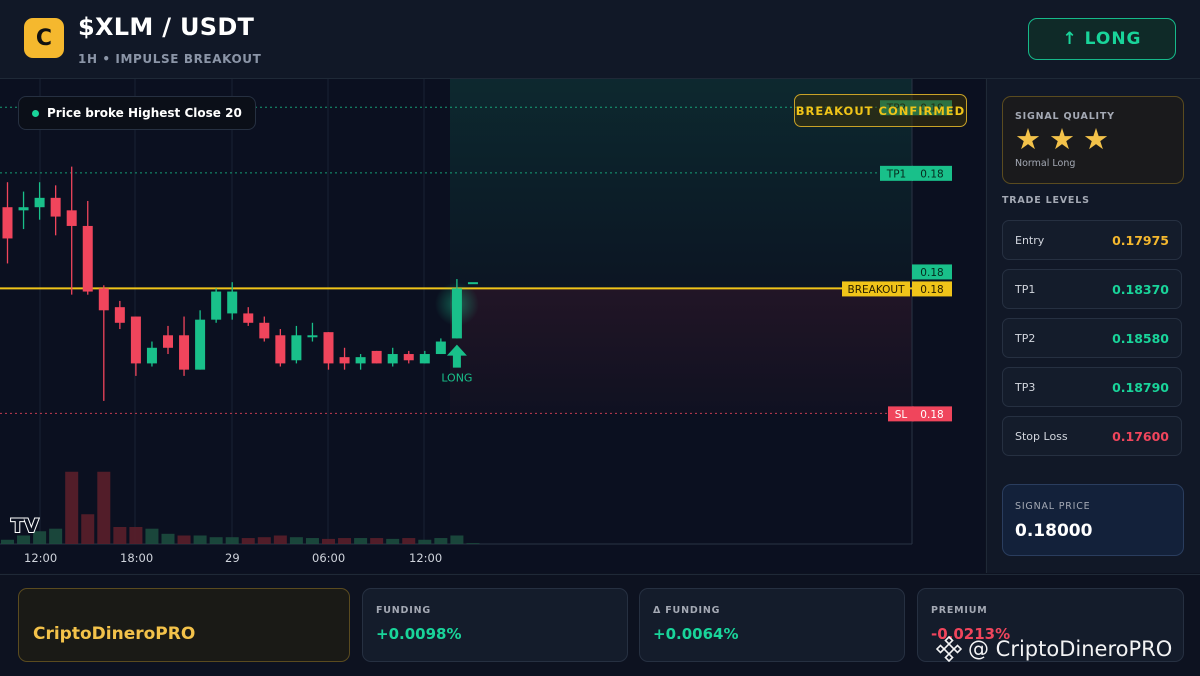 The width and height of the screenshot is (1200, 676). What do you see at coordinates (931, 415) in the screenshot?
I see `sl-tag-value: 0.18` at bounding box center [931, 415].